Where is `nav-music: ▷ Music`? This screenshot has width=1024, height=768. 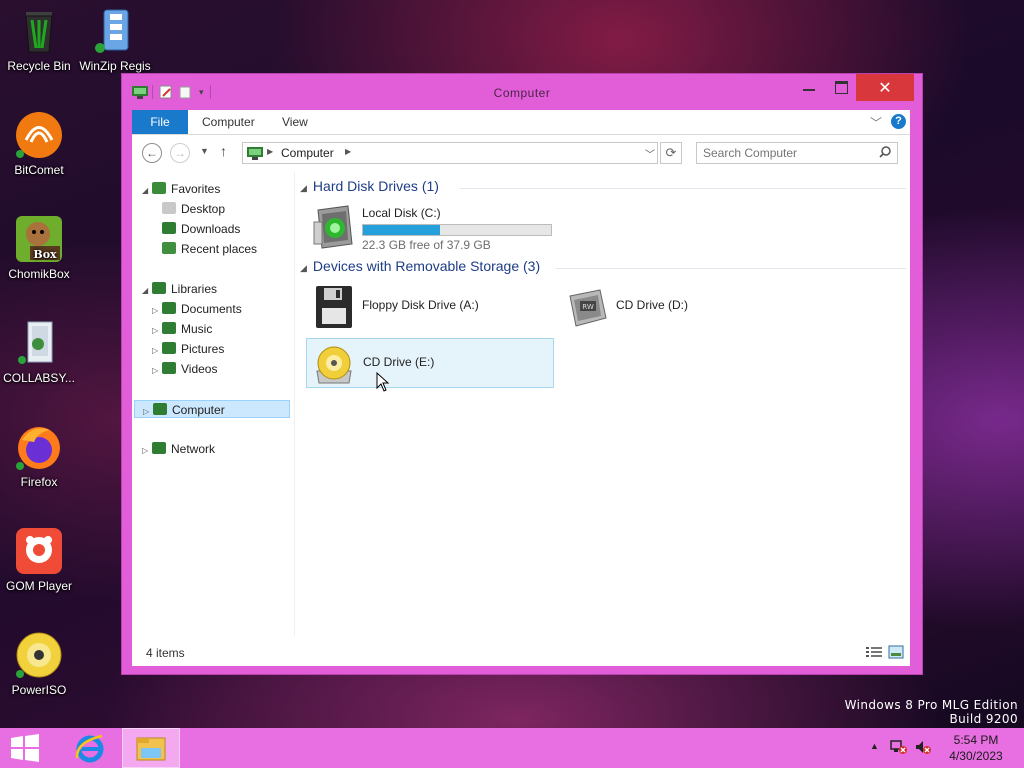
nav-music: ▷ Music is located at coordinates (182, 329).